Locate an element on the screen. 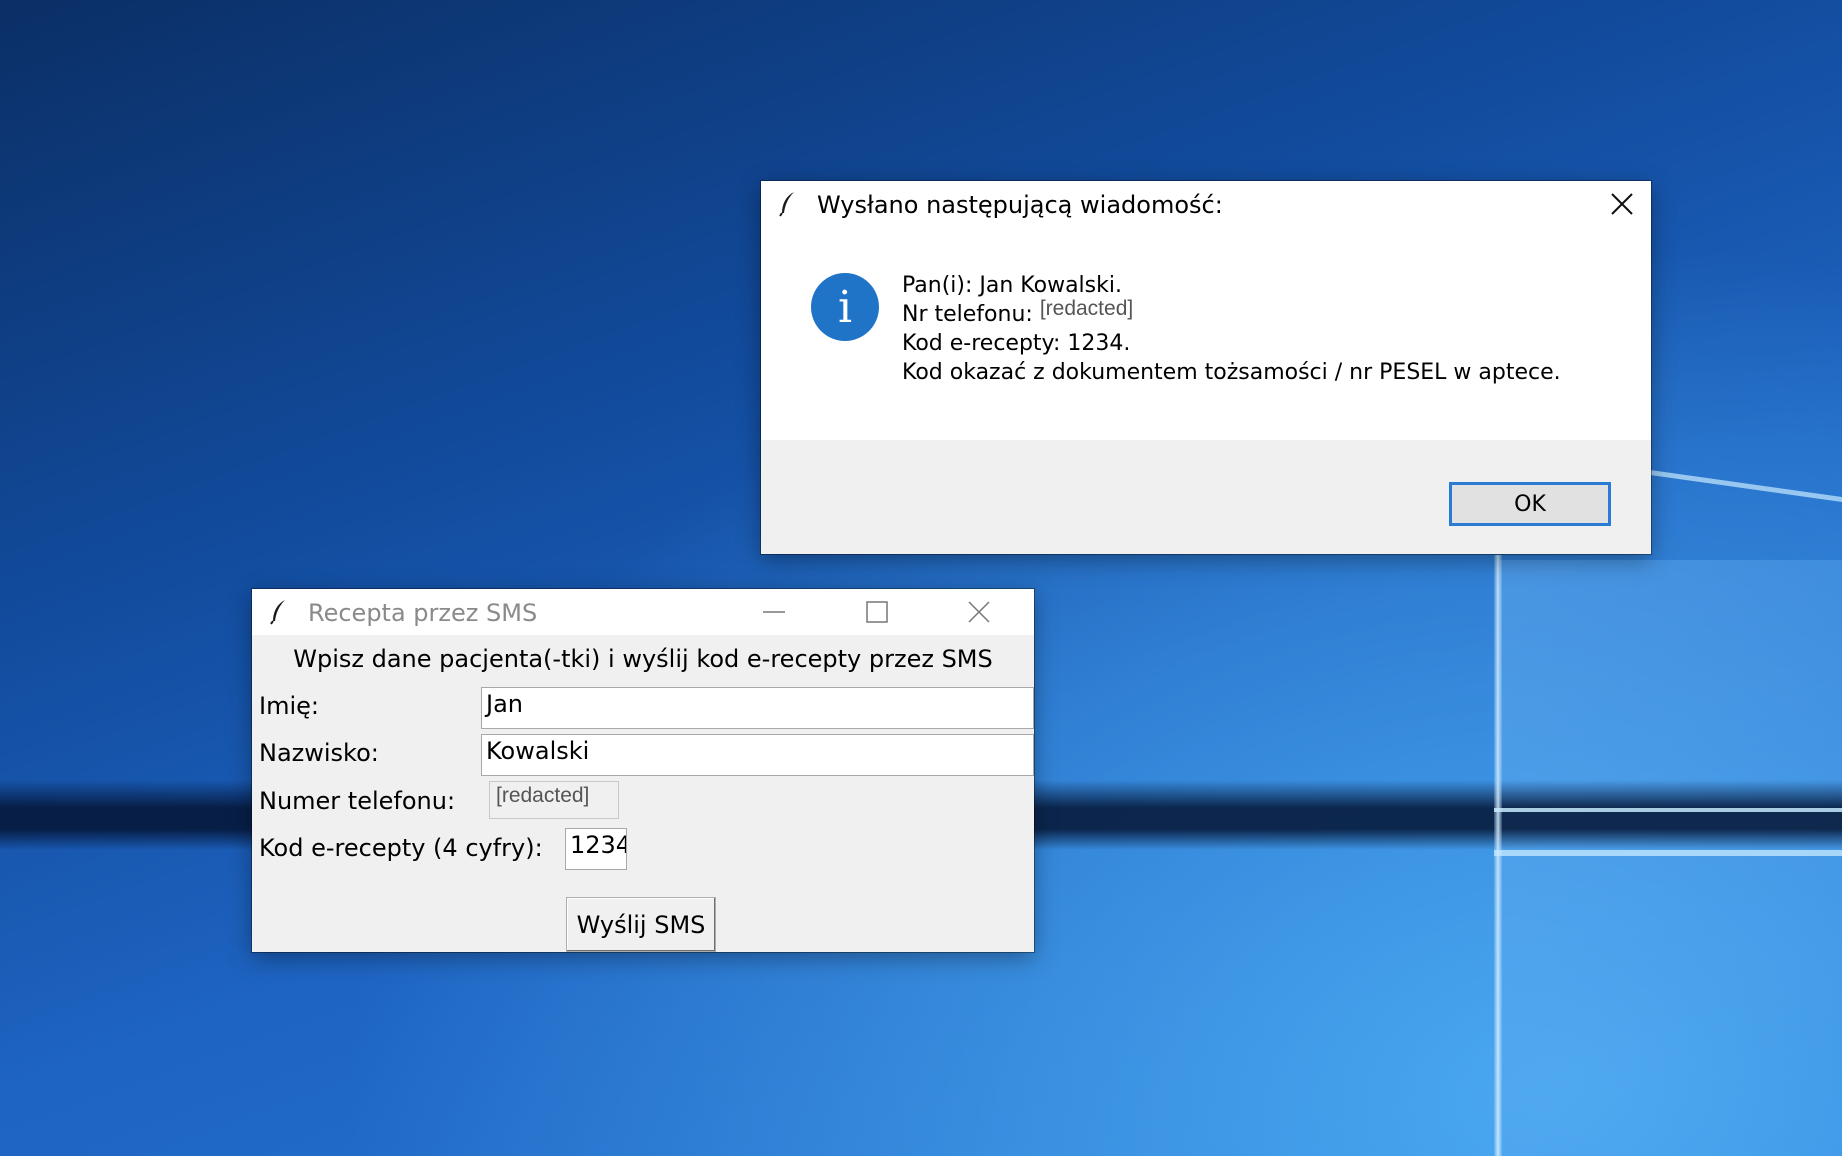  last-name-input: Kowalski is located at coordinates (757, 755).